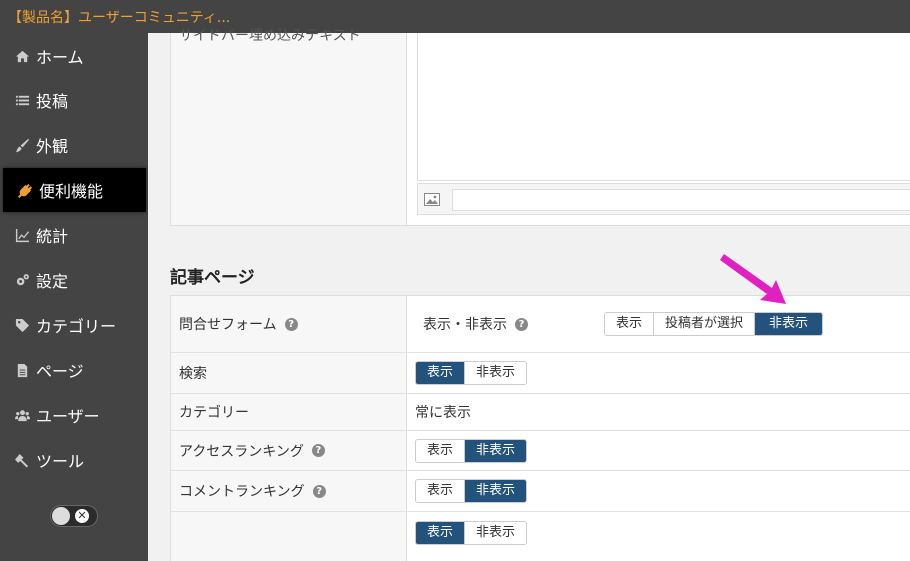 The height and width of the screenshot is (561, 910). I want to click on search-label: 検索, so click(193, 374).